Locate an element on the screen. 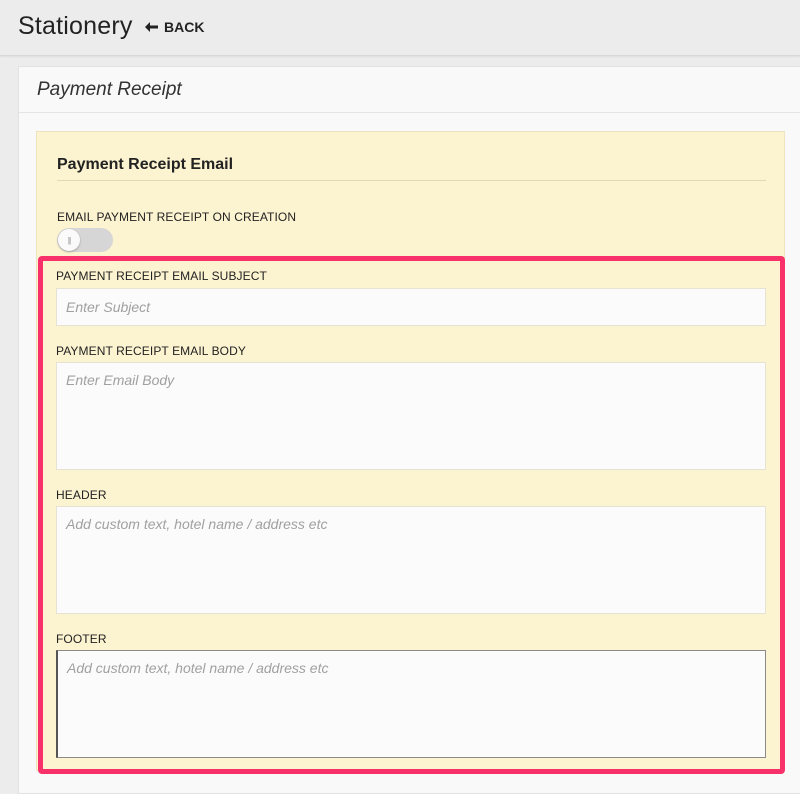 This screenshot has height=794, width=800. footer-label: FOOTER is located at coordinates (81, 639).